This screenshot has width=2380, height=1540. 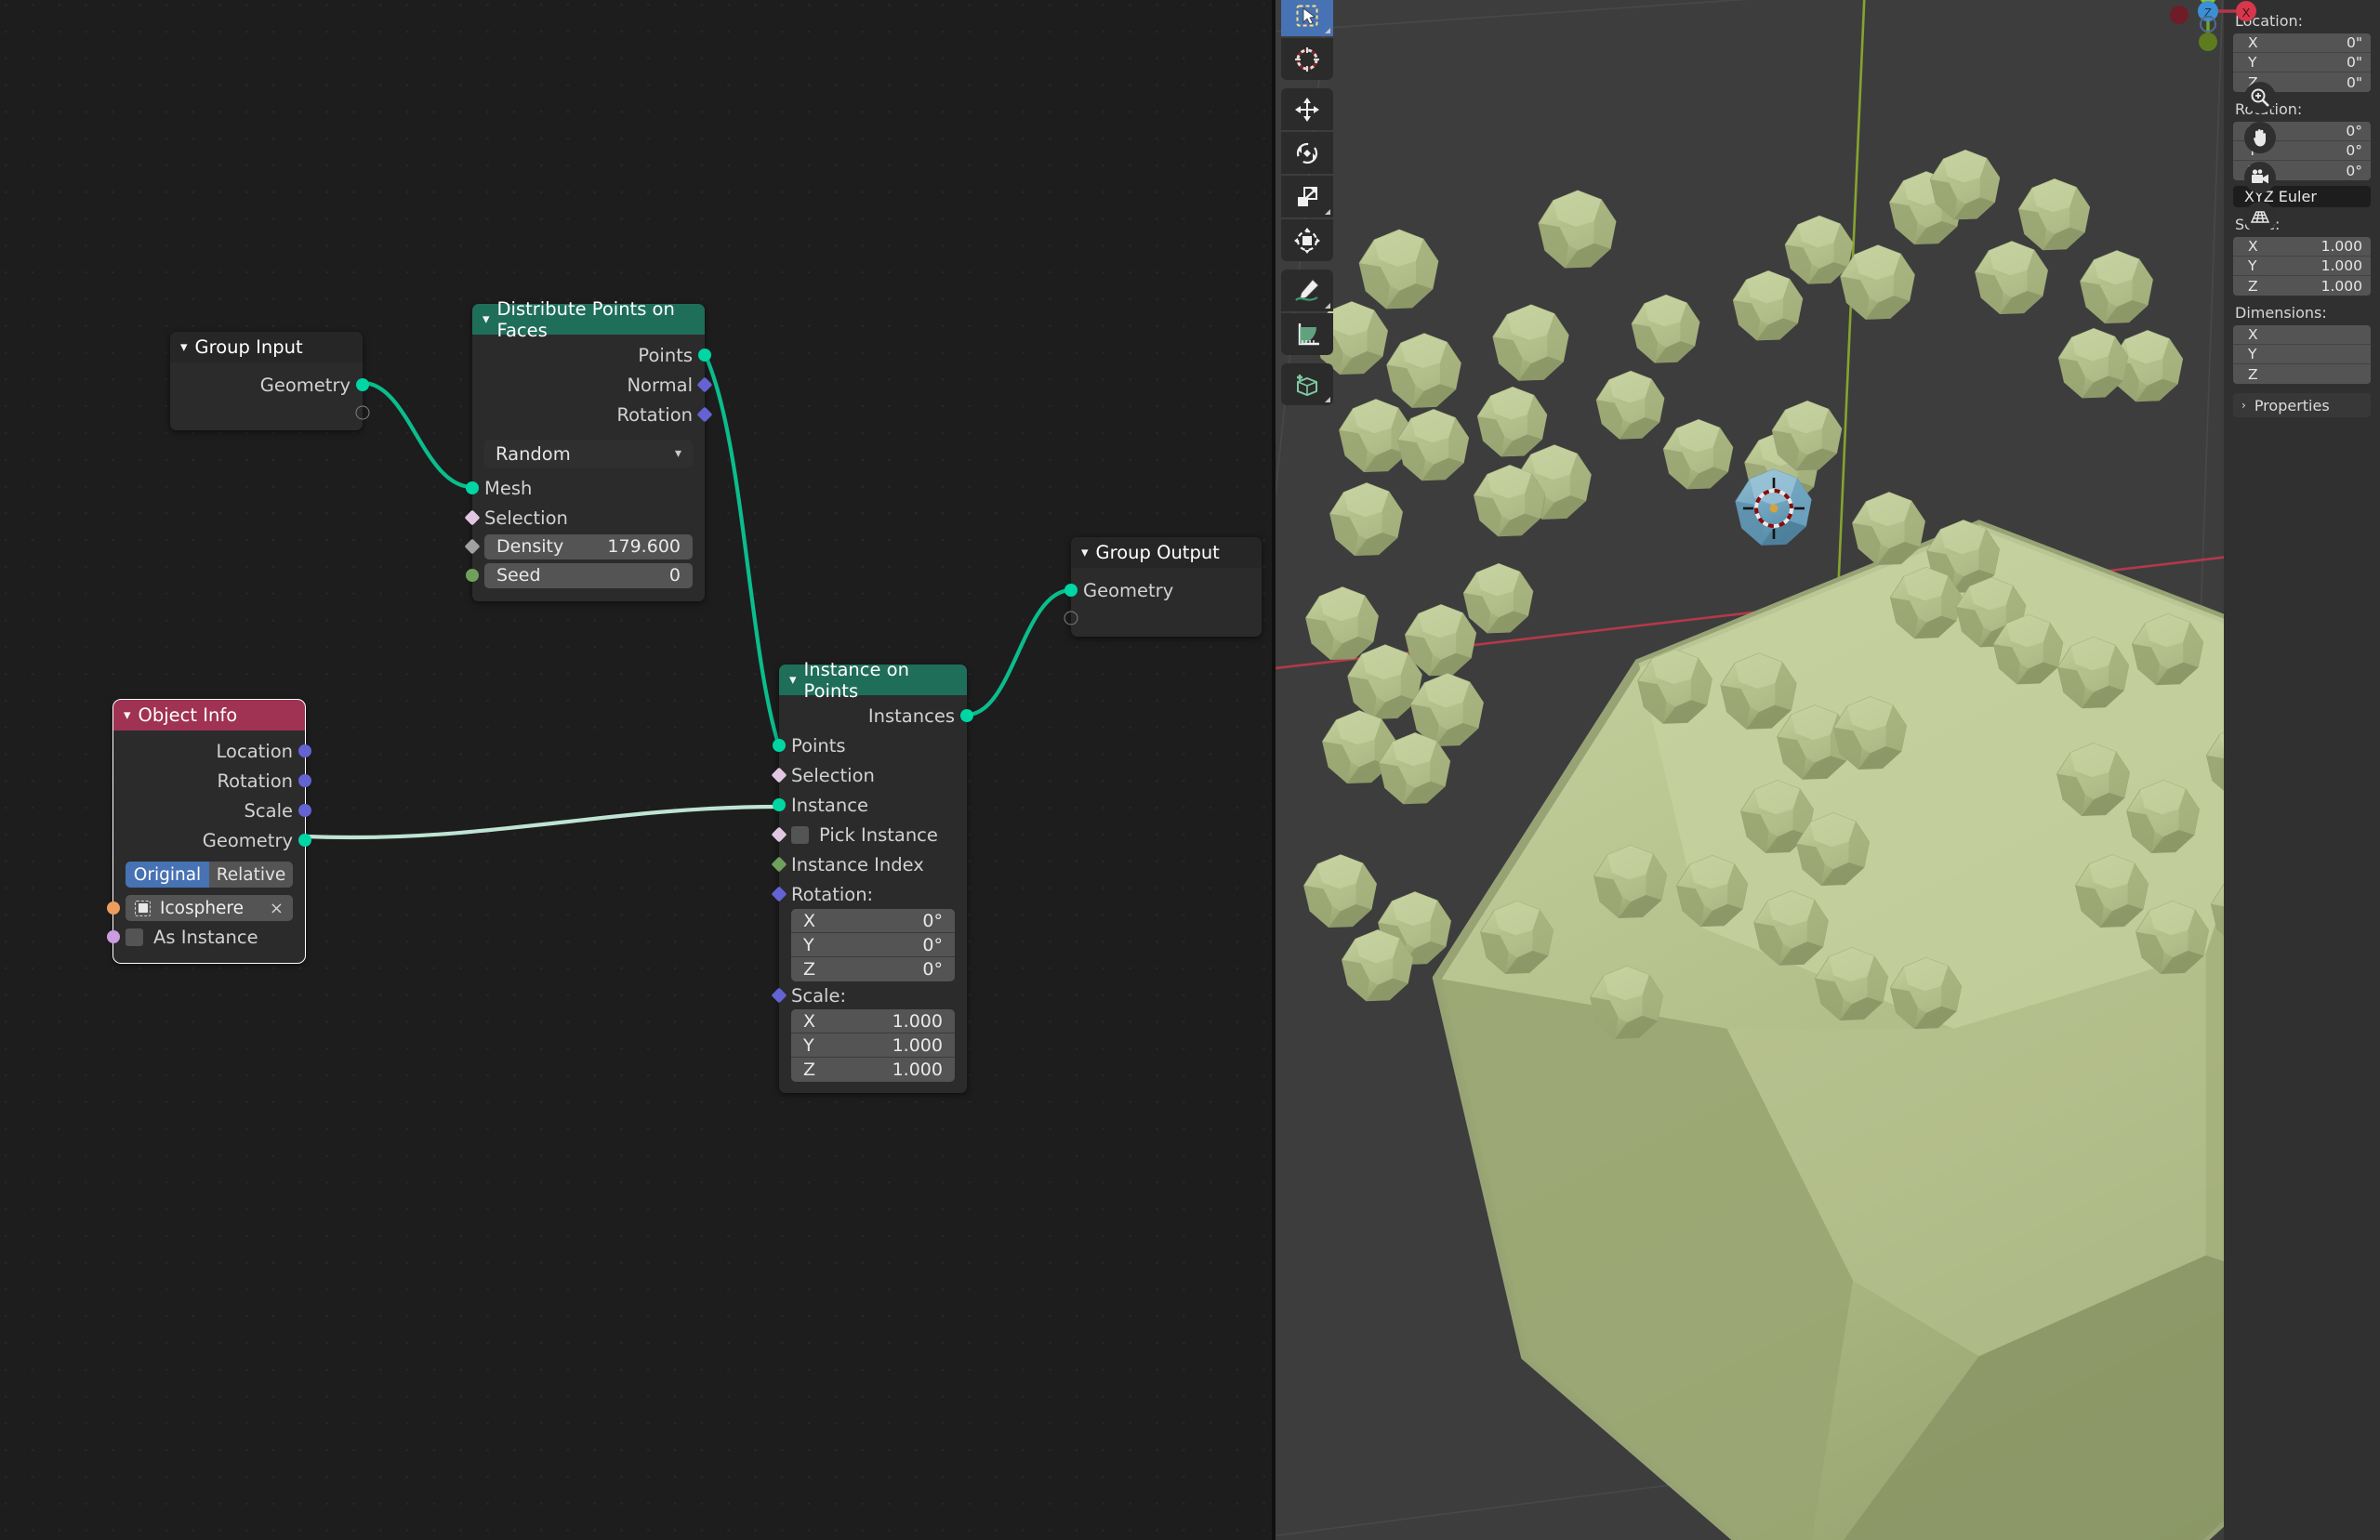 I want to click on field-row-object: Icosphere ×, so click(x=206, y=908).